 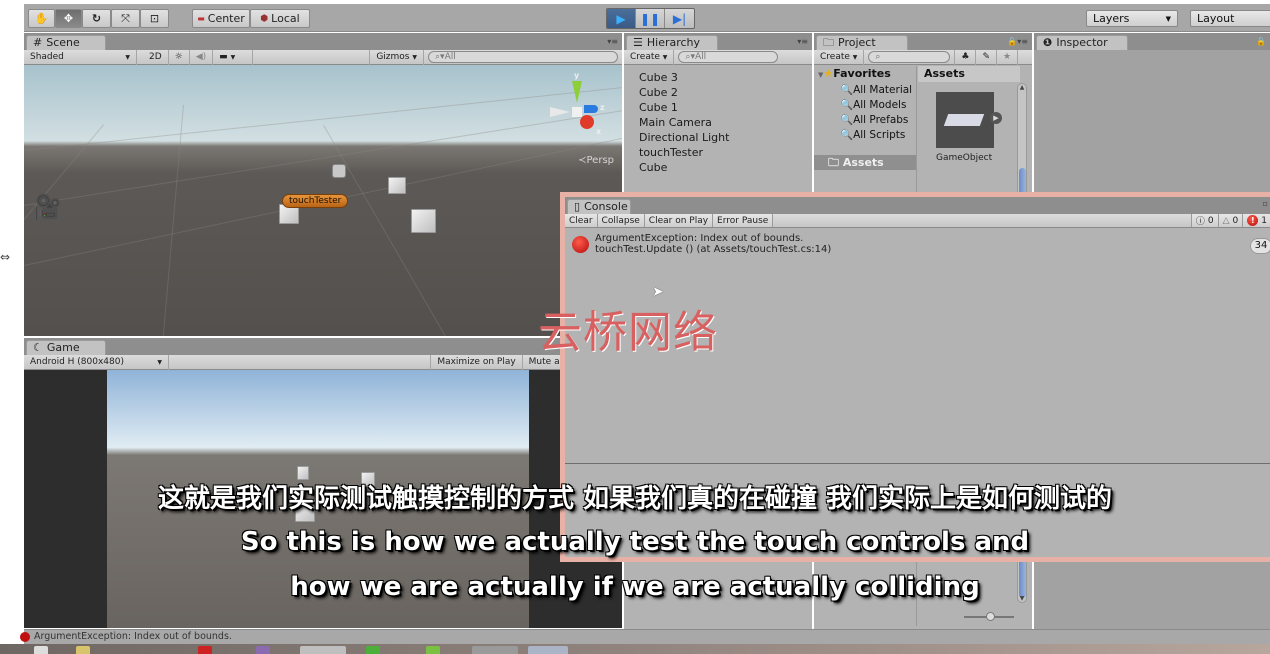 What do you see at coordinates (476, 362) in the screenshot?
I see `maximize-on-play-toggle: Maximize on Play` at bounding box center [476, 362].